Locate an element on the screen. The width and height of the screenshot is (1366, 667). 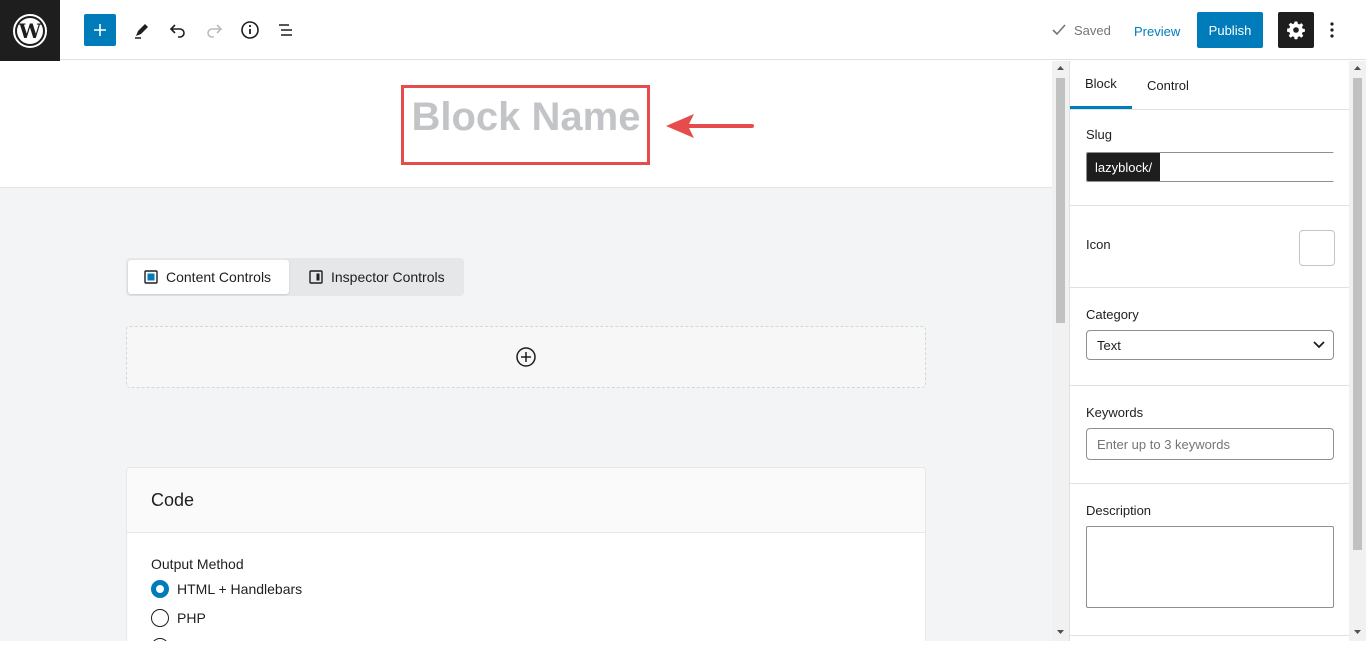
description-textarea is located at coordinates (1210, 567).